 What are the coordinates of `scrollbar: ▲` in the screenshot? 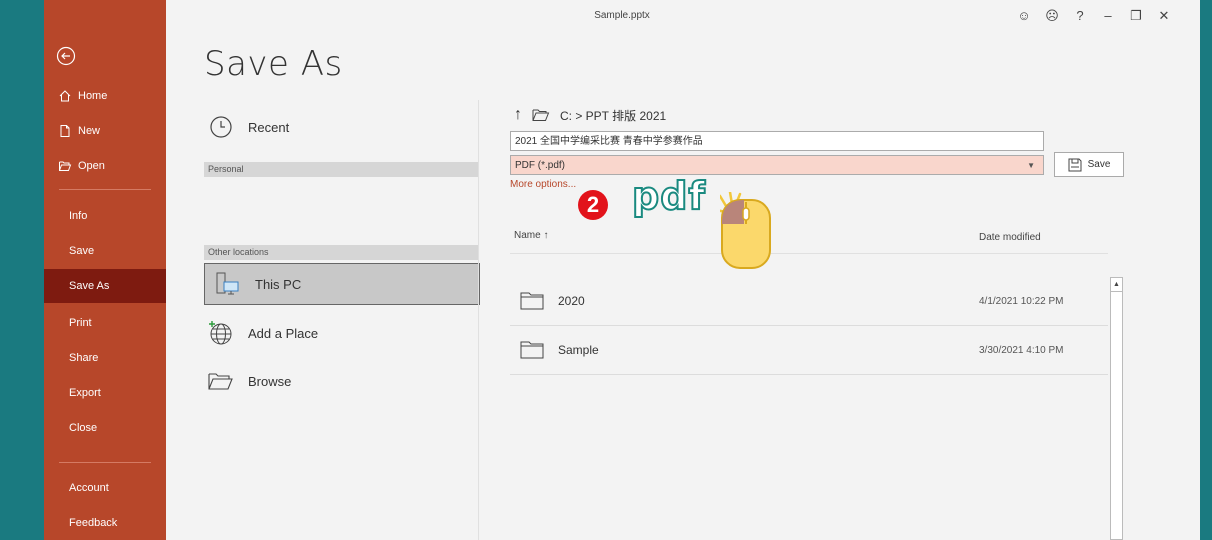 It's located at (1116, 408).